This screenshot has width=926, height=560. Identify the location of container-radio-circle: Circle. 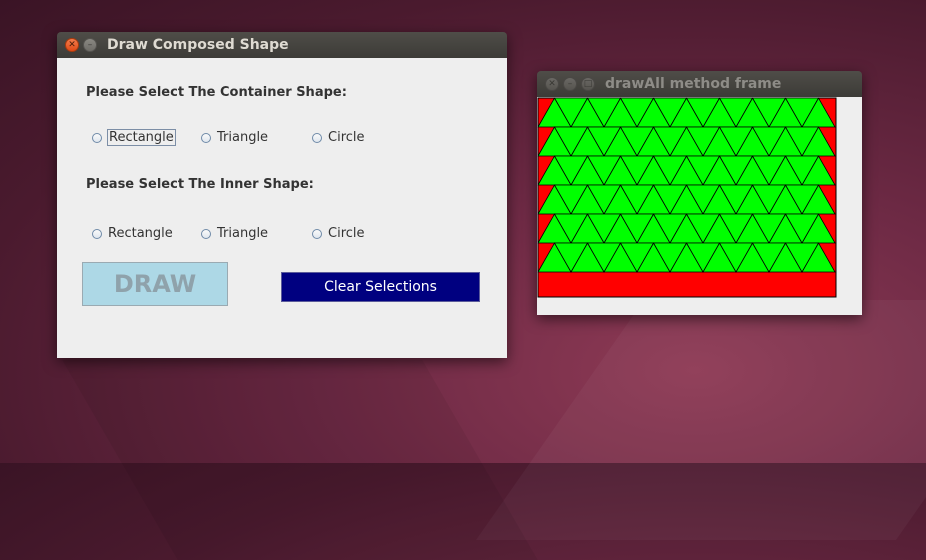
(338, 137).